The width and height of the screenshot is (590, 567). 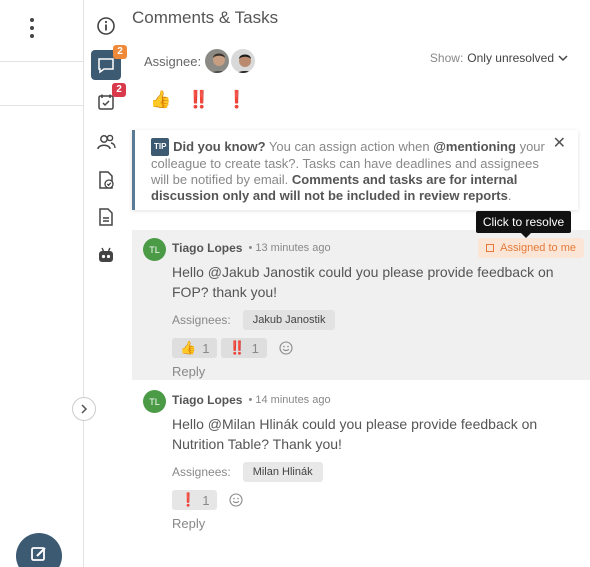 I want to click on exclamation-filter: ❗, so click(x=236, y=100).